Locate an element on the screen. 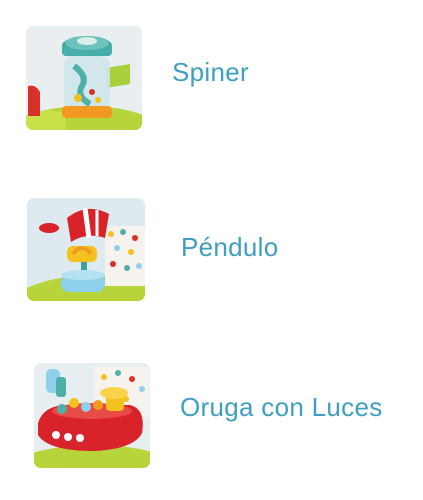 This screenshot has width=423, height=500. feature-label: Oruga con Luces is located at coordinates (281, 407).